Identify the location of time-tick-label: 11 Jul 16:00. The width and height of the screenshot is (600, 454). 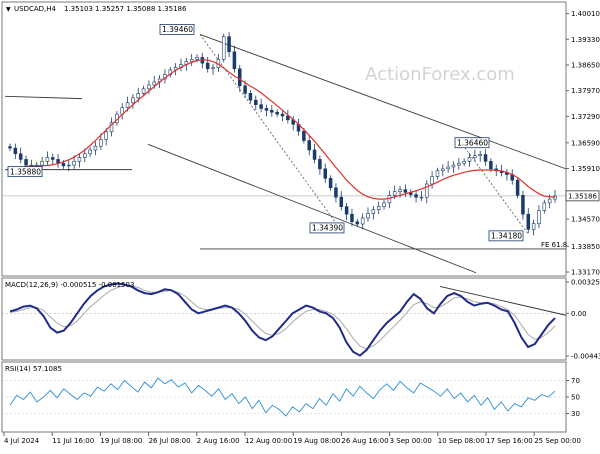
(73, 441).